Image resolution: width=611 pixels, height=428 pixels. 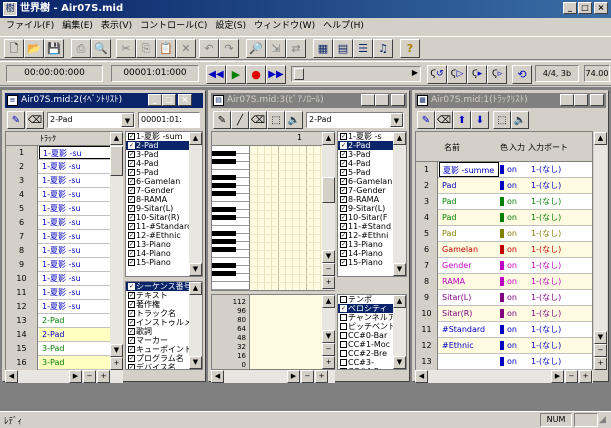 What do you see at coordinates (231, 286) in the screenshot?
I see `white-key` at bounding box center [231, 286].